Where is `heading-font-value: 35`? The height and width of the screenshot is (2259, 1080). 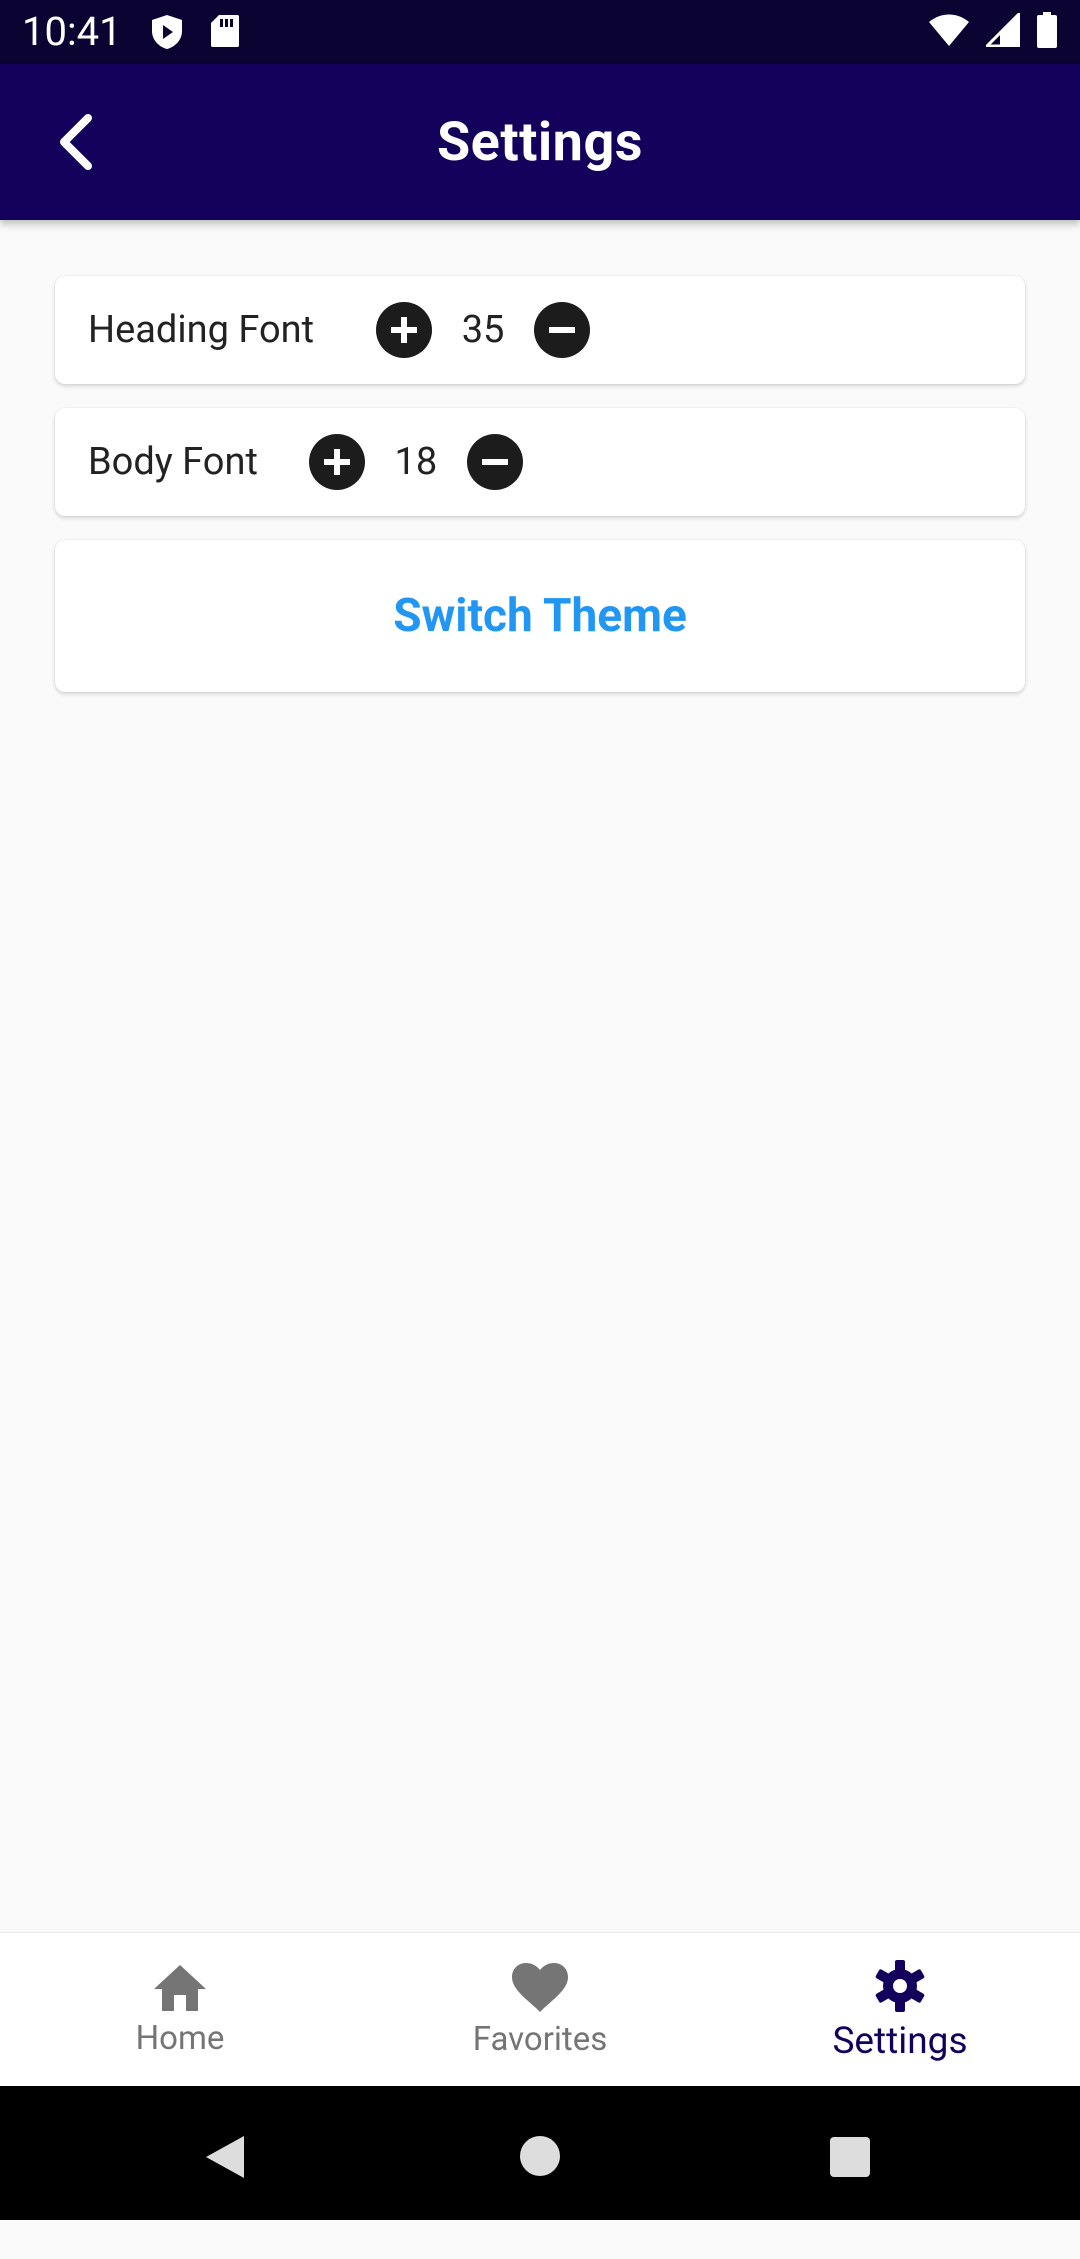 heading-font-value: 35 is located at coordinates (483, 330).